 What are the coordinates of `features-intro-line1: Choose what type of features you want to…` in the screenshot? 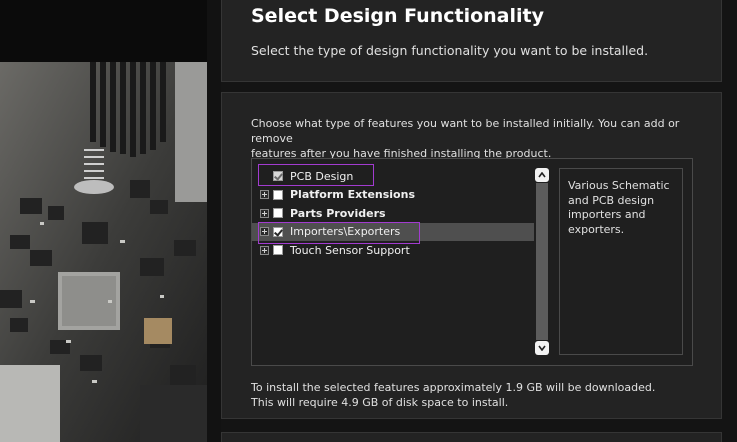 It's located at (465, 131).